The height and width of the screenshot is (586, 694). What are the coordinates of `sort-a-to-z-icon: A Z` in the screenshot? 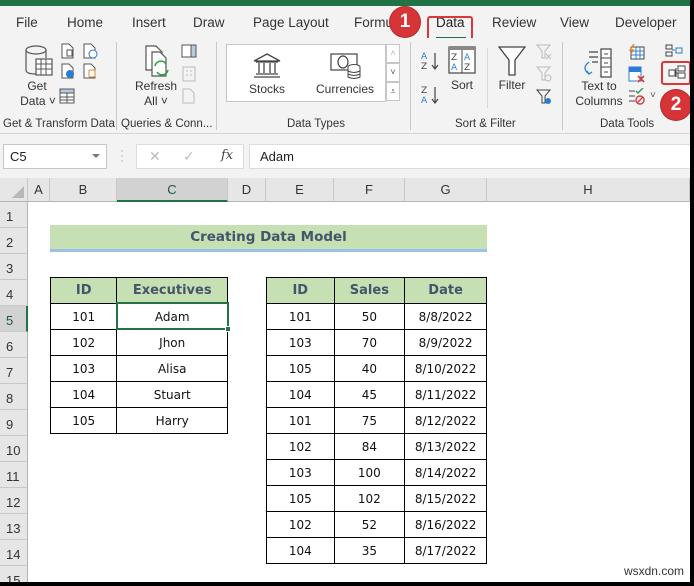 It's located at (431, 61).